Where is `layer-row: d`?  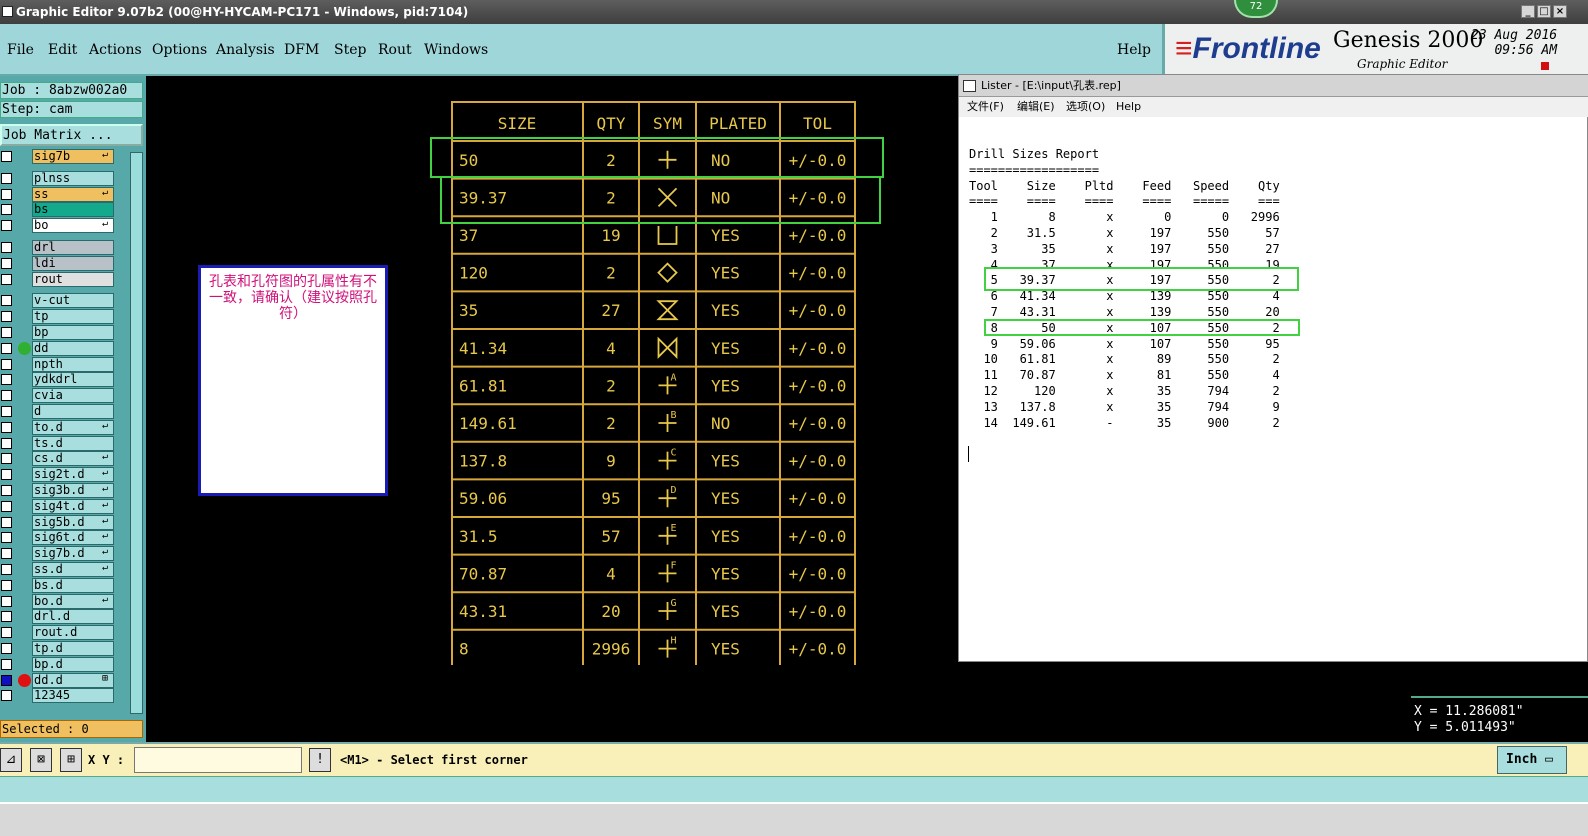 layer-row: d is located at coordinates (58, 411).